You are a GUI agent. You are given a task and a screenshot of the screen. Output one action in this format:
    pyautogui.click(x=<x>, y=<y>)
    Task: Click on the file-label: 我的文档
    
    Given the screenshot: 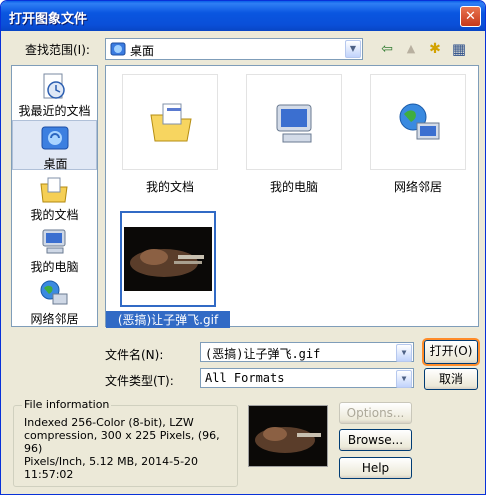 What is the action you would take?
    pyautogui.click(x=169, y=187)
    